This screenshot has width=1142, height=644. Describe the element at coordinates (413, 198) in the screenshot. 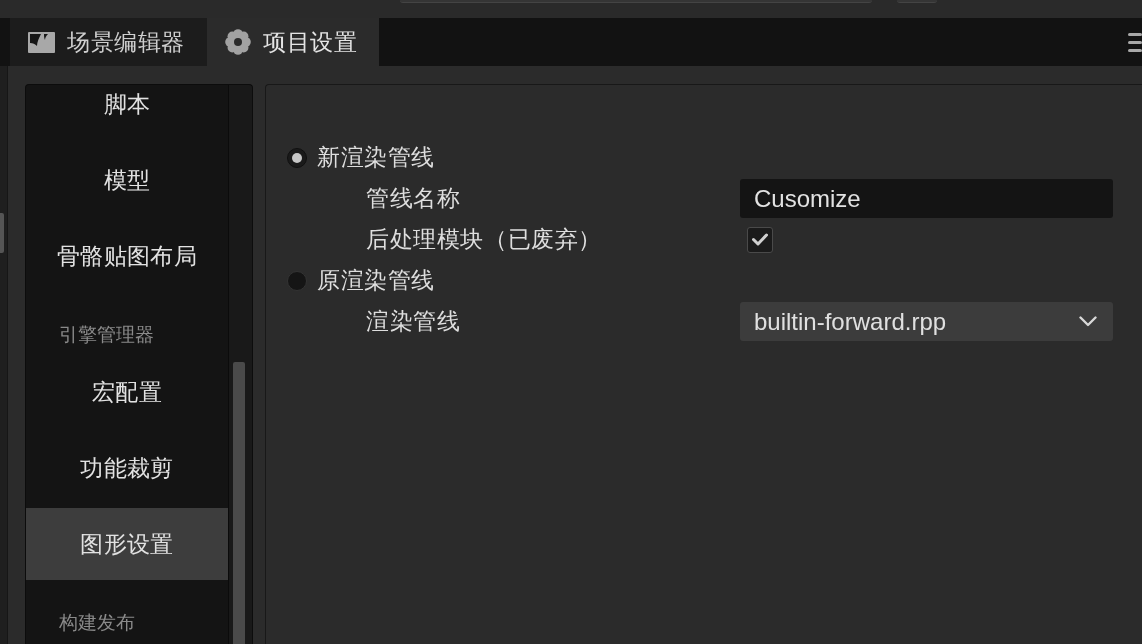

I see `field-label: 管线名称` at that location.